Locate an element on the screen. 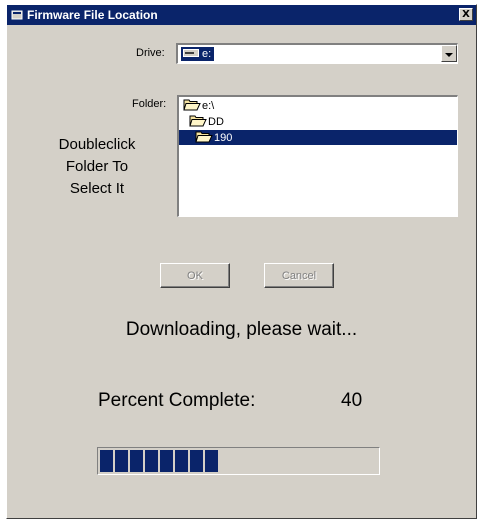  progress-bar is located at coordinates (238, 461).